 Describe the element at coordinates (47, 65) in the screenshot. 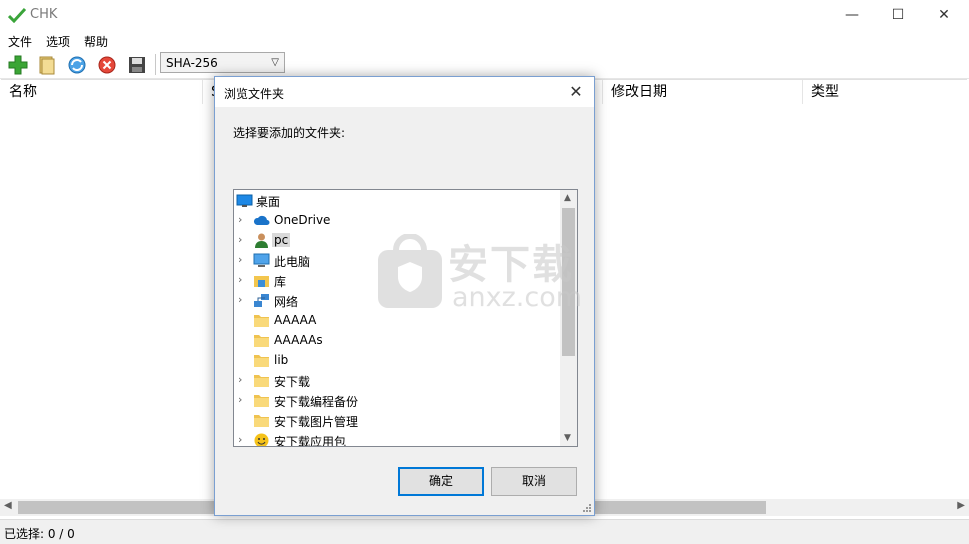

I see `open-folder-icon` at that location.